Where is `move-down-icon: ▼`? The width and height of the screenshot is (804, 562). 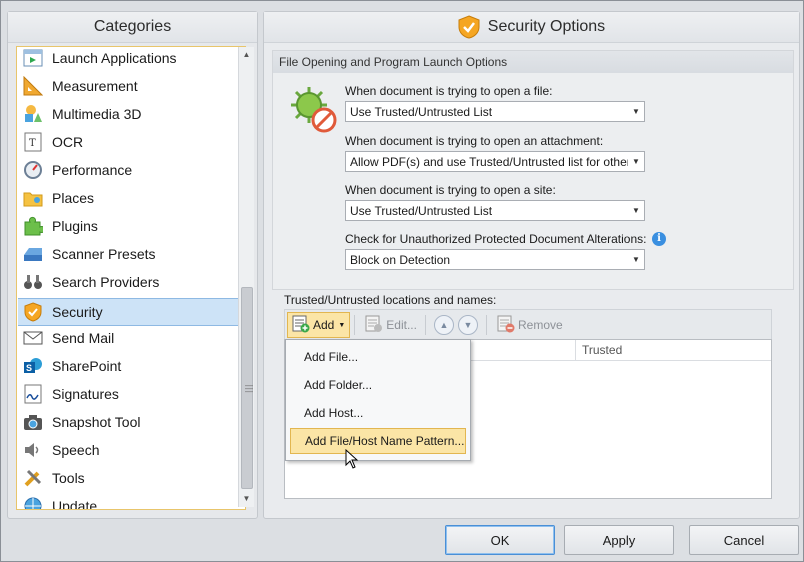
move-down-icon: ▼ is located at coordinates (467, 325).